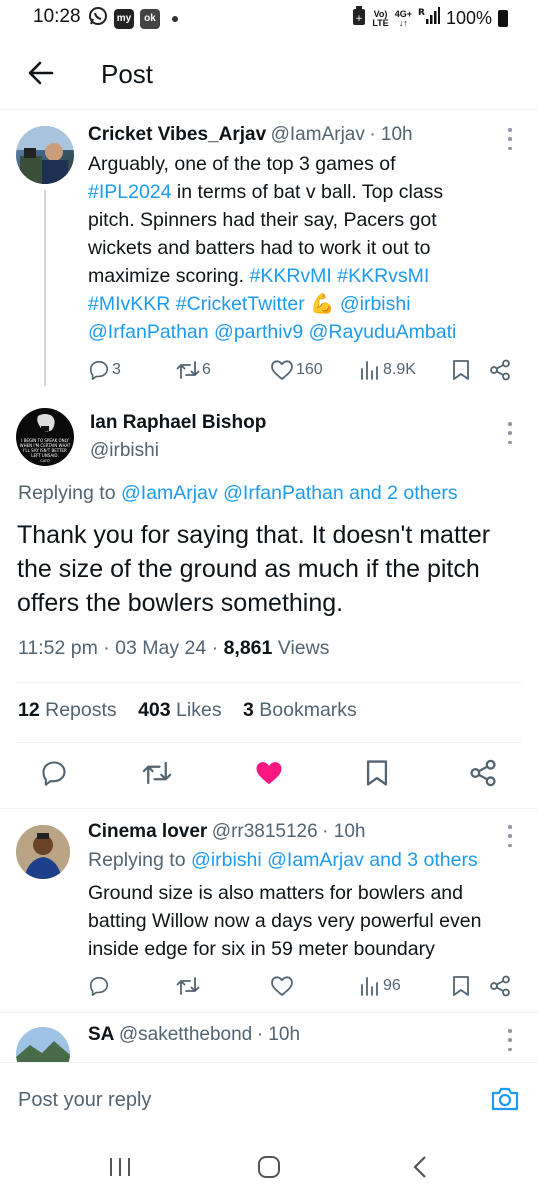 The image size is (538, 1200). I want to click on network-type: 4G+ ↓↑, so click(403, 18).